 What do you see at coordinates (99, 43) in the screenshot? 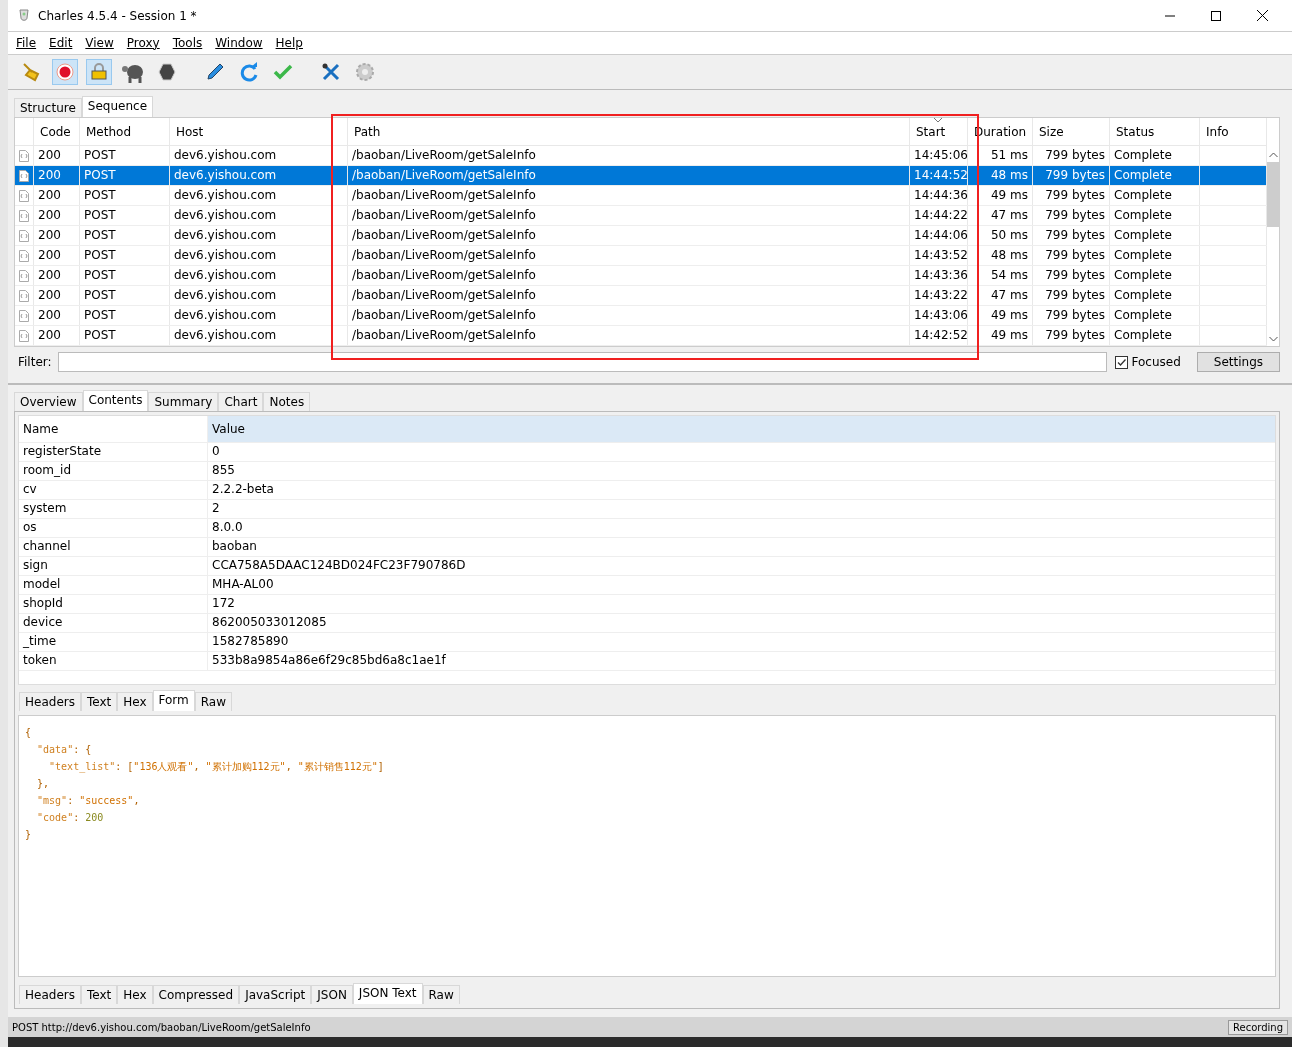
I see `menu-item: View` at bounding box center [99, 43].